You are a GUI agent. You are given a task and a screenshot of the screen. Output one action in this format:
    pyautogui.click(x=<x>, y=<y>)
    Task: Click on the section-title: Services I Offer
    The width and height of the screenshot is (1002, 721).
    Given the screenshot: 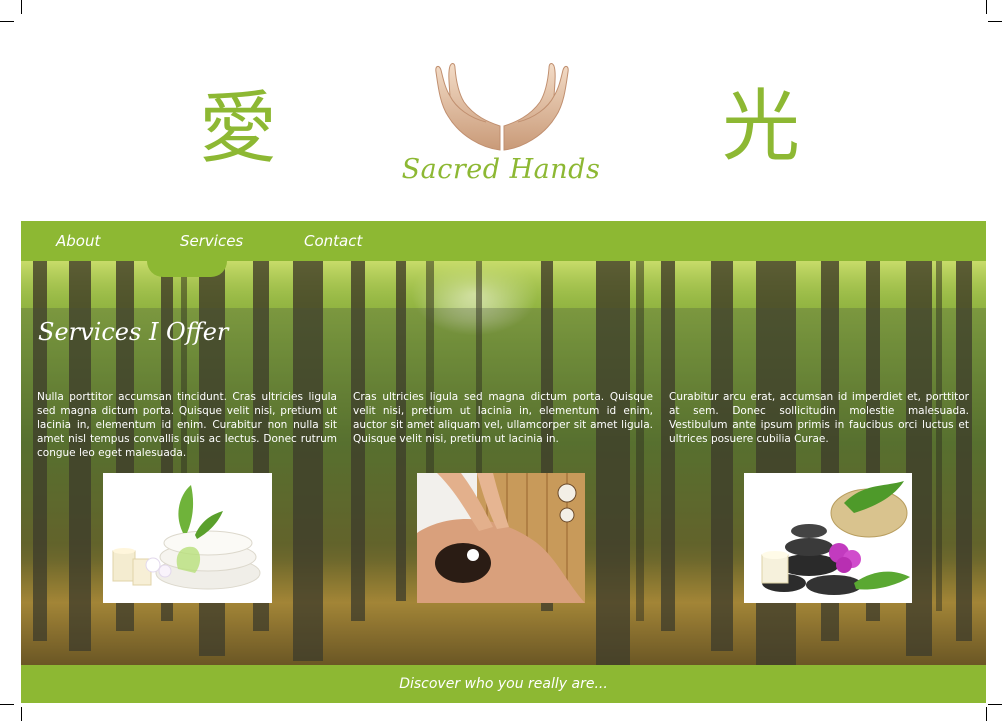 What is the action you would take?
    pyautogui.click(x=133, y=332)
    